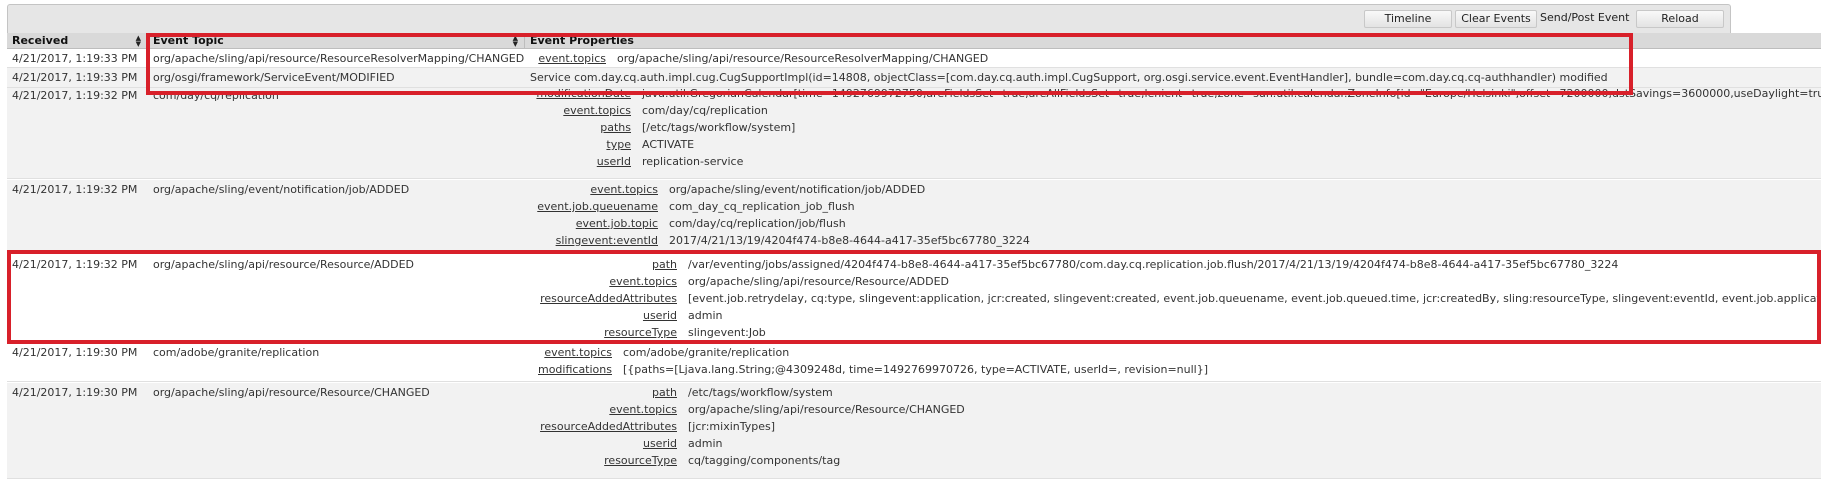 This screenshot has height=479, width=1821. I want to click on property-key: slingevent:eventId, so click(606, 240).